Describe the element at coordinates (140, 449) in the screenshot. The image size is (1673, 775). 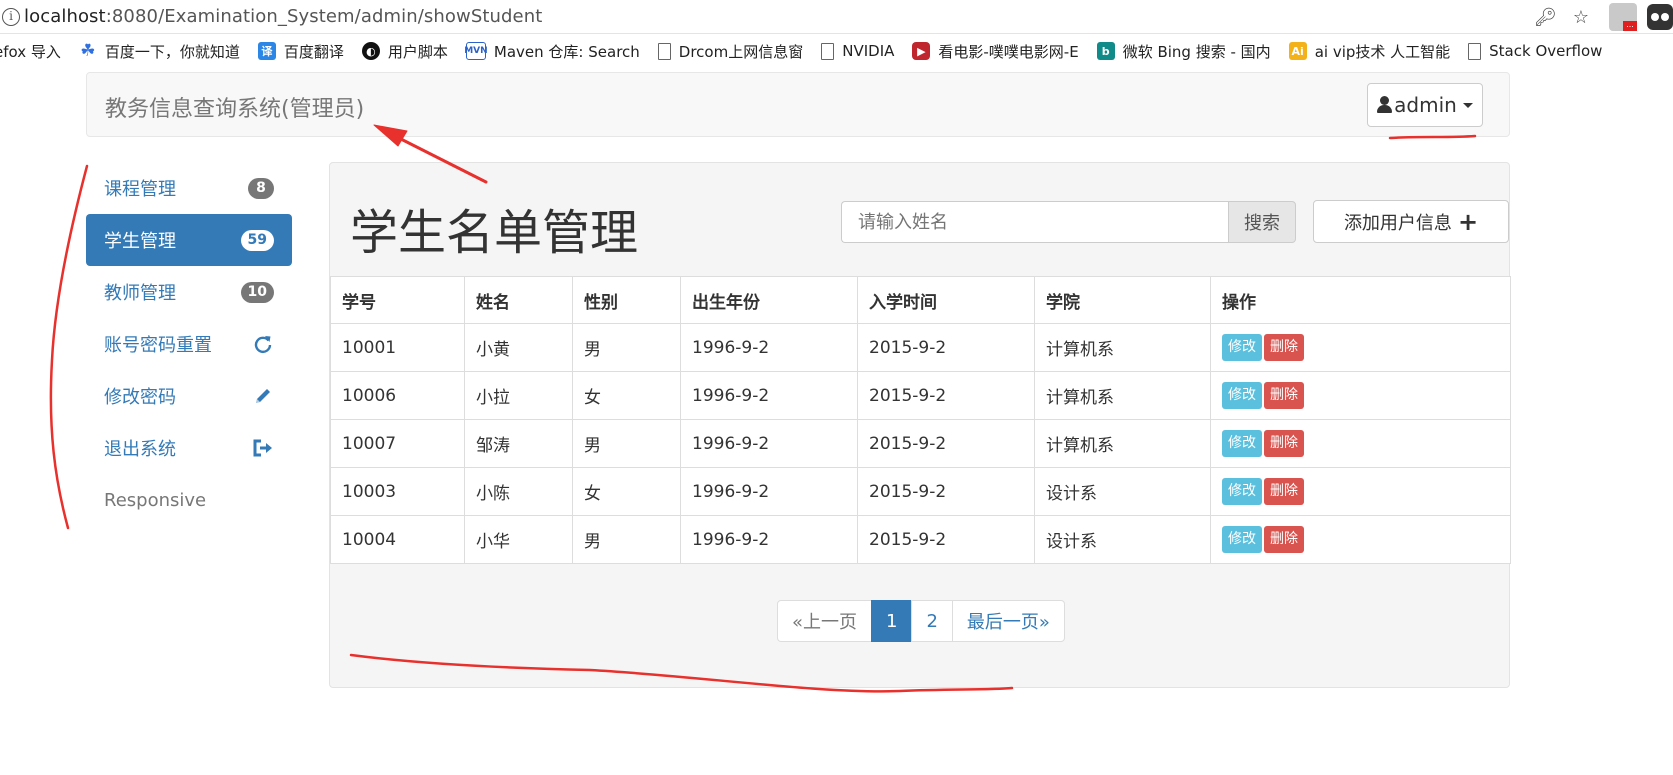
I see `sidebar-item-label: 退出系统` at that location.